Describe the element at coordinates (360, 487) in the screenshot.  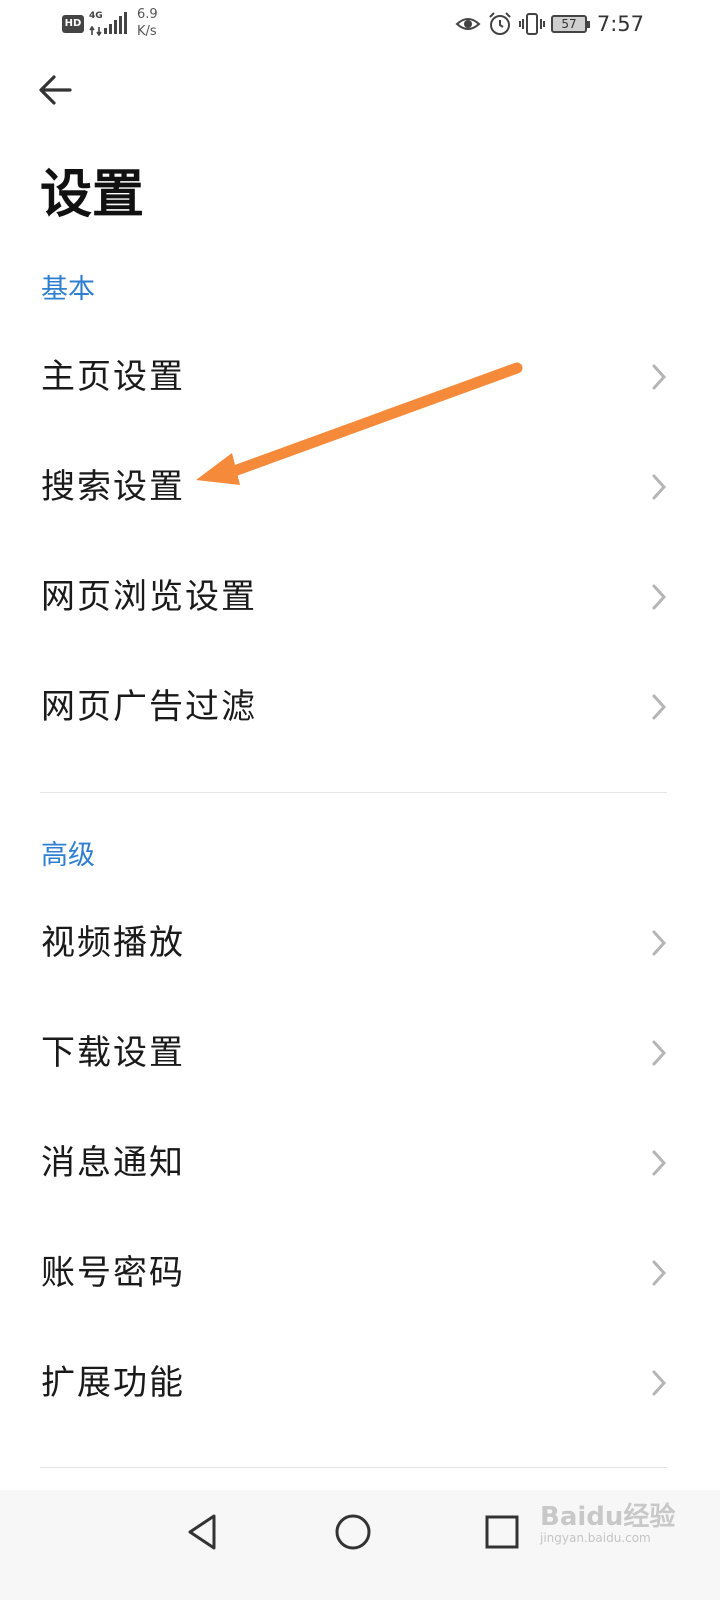
I see `settings-item-search: 搜索设置` at that location.